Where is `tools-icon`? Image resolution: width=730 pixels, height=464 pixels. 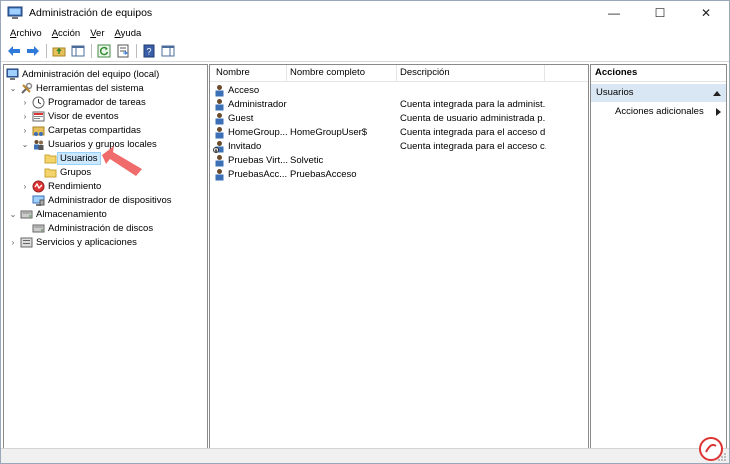 tools-icon is located at coordinates (26, 88).